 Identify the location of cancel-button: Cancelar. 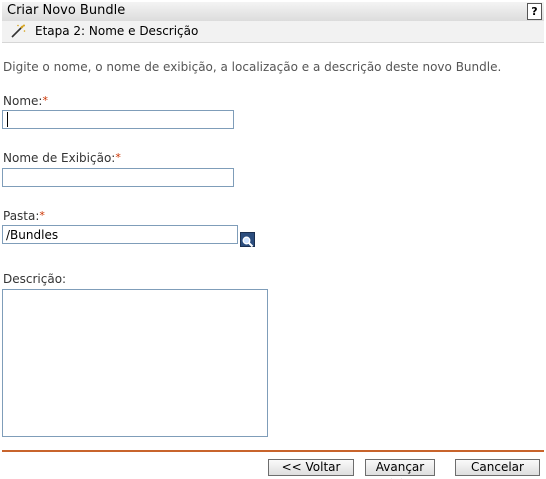
(497, 467).